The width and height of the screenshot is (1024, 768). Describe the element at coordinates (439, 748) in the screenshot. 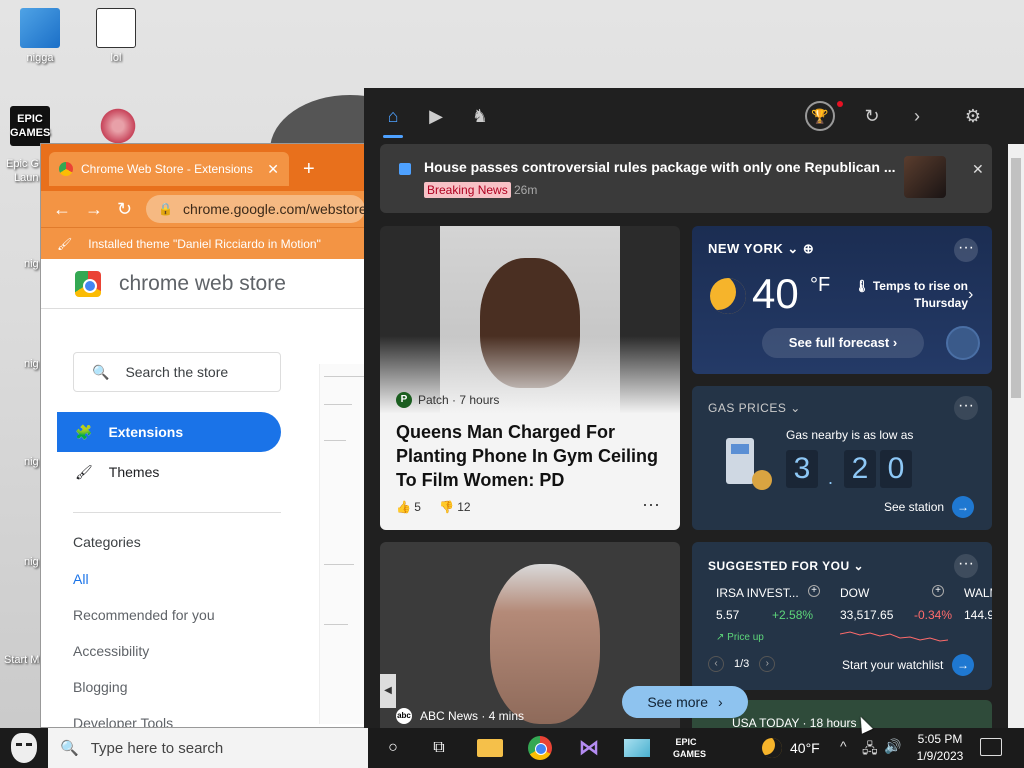

I see `task-view-icon: ⧉` at that location.